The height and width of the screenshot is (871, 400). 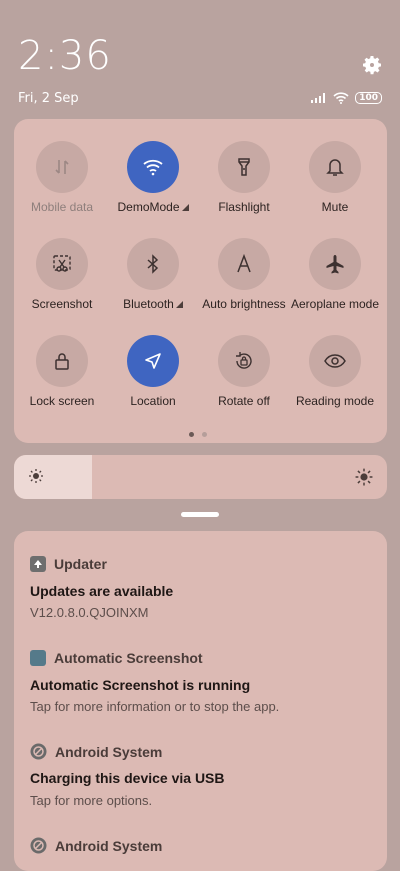 I want to click on notification-body: V12.0.8.0.QJOINXM, so click(x=89, y=612).